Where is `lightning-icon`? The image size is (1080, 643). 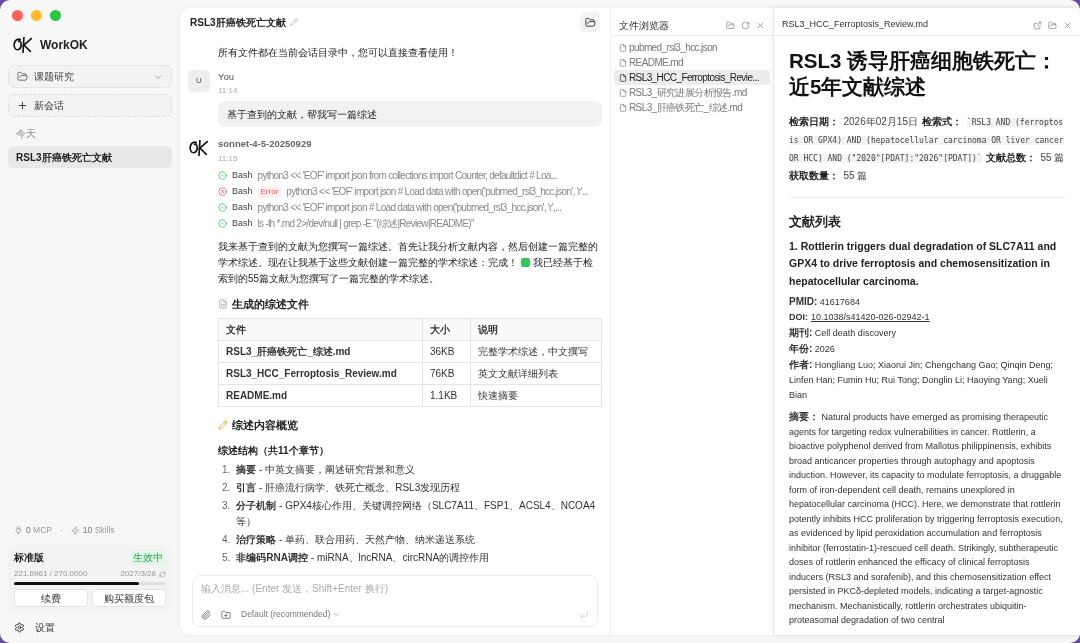 lightning-icon is located at coordinates (75, 531).